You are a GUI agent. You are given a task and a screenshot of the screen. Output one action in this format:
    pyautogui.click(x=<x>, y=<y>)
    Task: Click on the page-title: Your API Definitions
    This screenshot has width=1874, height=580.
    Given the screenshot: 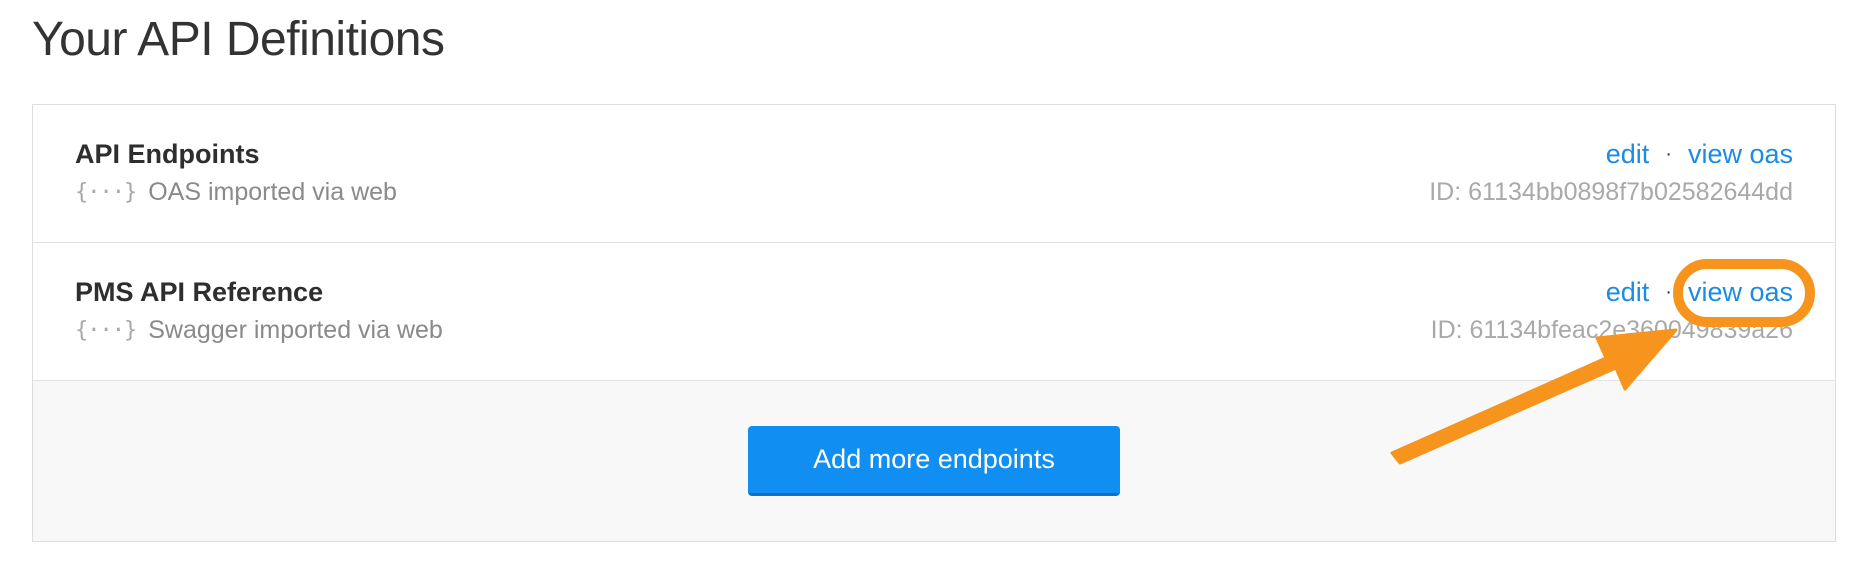 What is the action you would take?
    pyautogui.click(x=238, y=39)
    